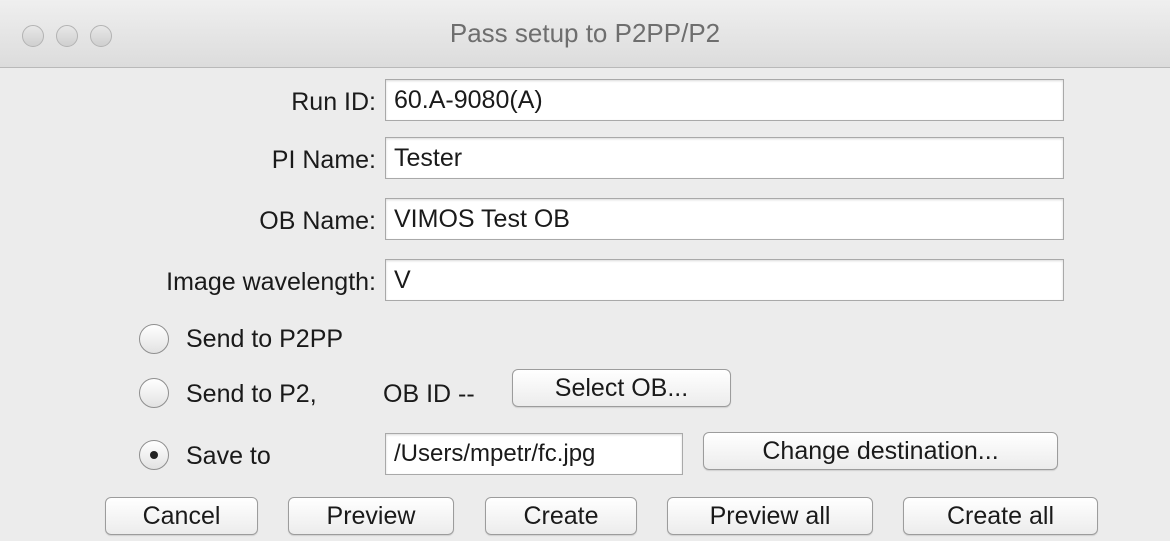  What do you see at coordinates (271, 282) in the screenshot?
I see `image-wavelength-label: Image wavelength:` at bounding box center [271, 282].